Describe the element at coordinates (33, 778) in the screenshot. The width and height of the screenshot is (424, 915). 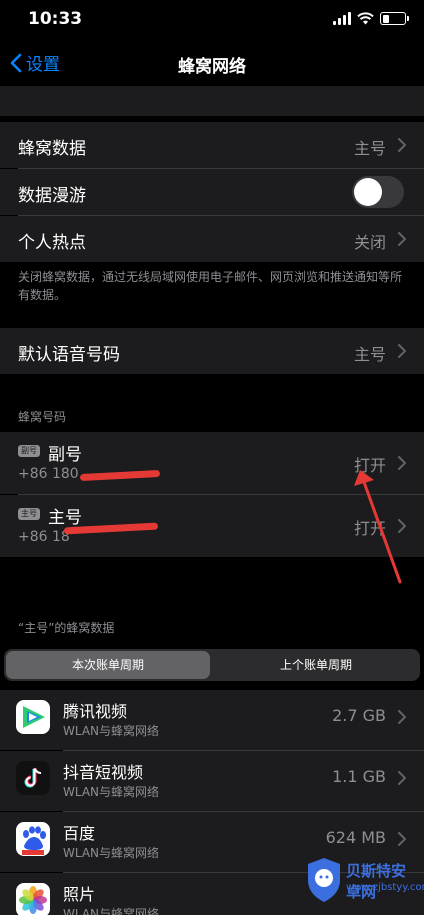
I see `douyin-icon` at that location.